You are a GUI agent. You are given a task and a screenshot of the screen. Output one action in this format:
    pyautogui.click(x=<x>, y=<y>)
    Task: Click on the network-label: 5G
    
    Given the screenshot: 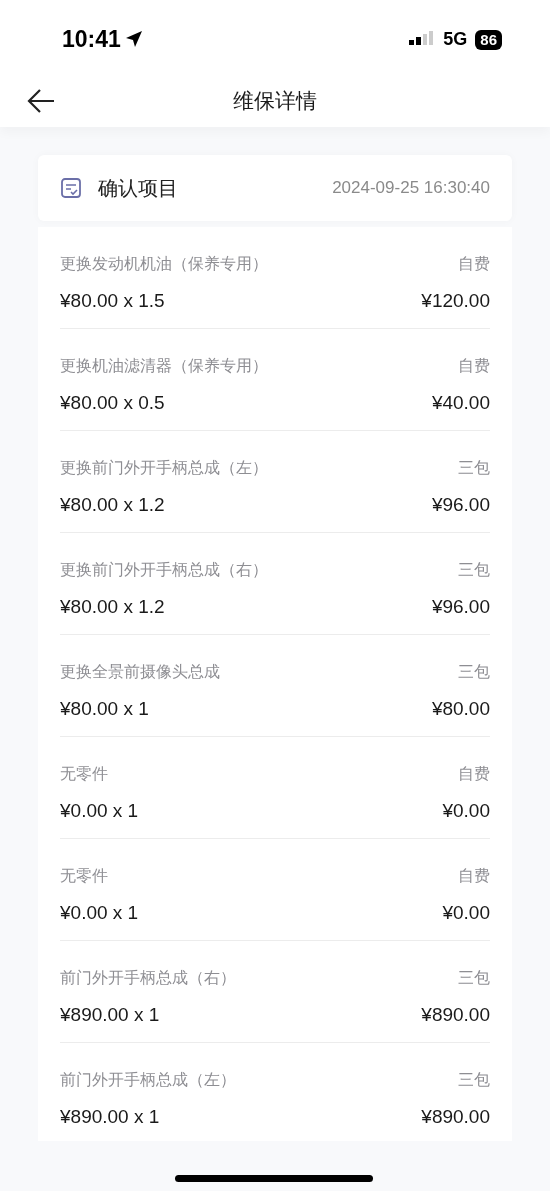 What is the action you would take?
    pyautogui.click(x=455, y=39)
    